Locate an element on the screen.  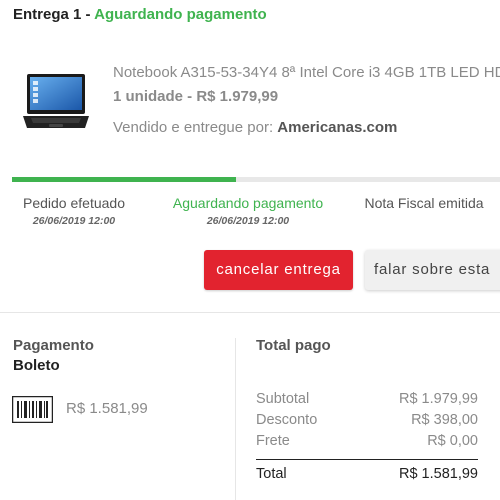
subtotal-row: Subtotal R$ 1.979,99 is located at coordinates (367, 401).